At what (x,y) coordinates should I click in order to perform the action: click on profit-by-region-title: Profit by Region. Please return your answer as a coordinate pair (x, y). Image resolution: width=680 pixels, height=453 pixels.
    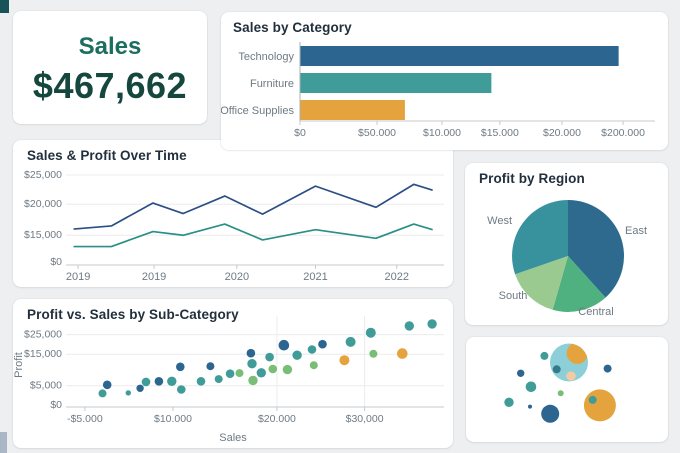
    Looking at the image, I should click on (532, 178).